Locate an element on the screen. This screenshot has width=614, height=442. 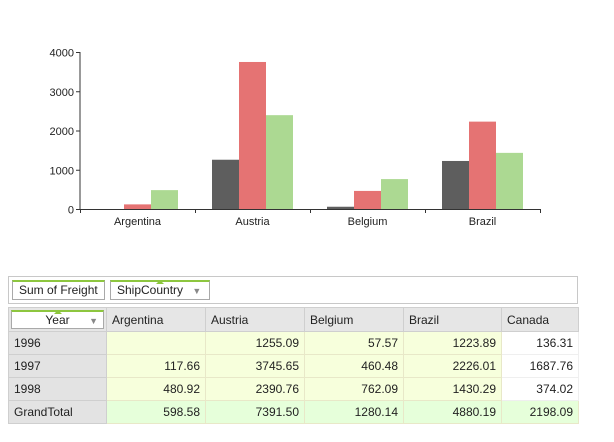
value-cell: 57.57 is located at coordinates (354, 343).